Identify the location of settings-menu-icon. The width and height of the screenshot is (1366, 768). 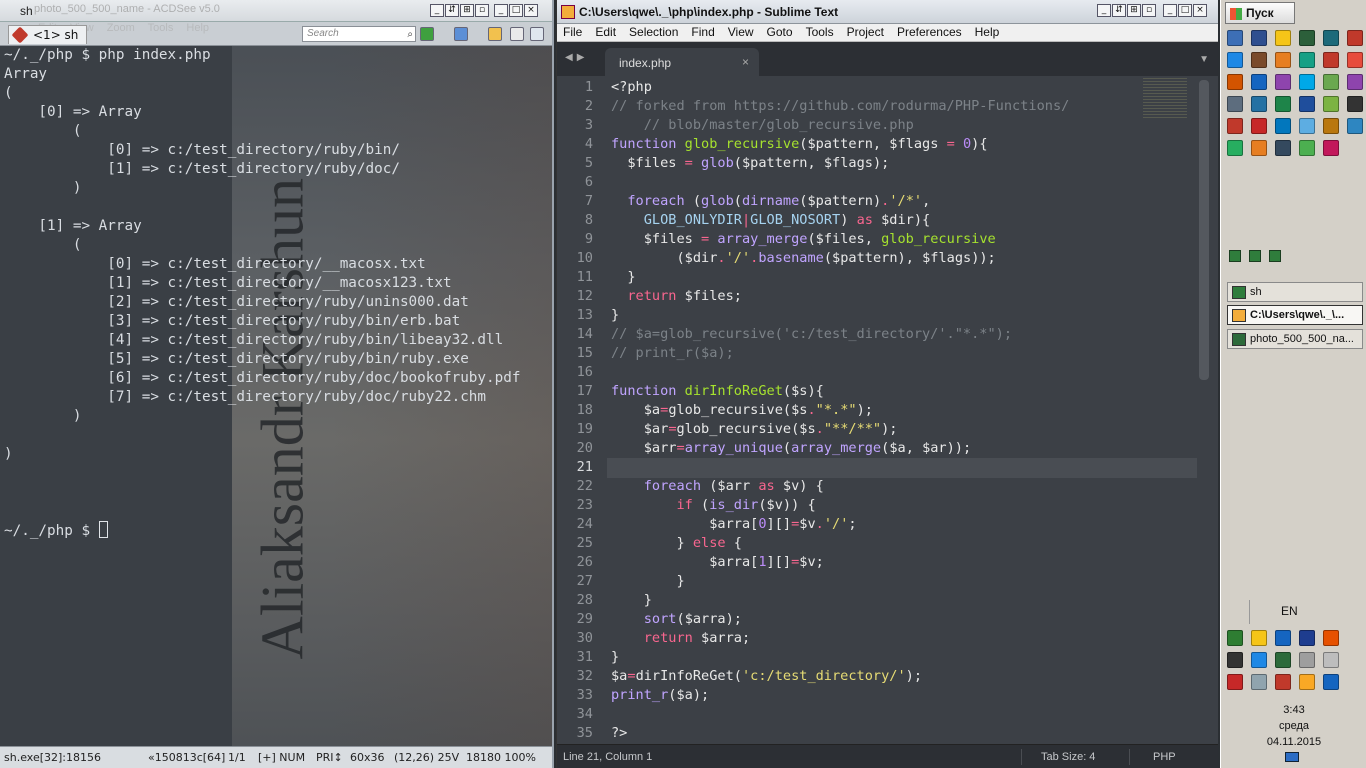
(537, 34).